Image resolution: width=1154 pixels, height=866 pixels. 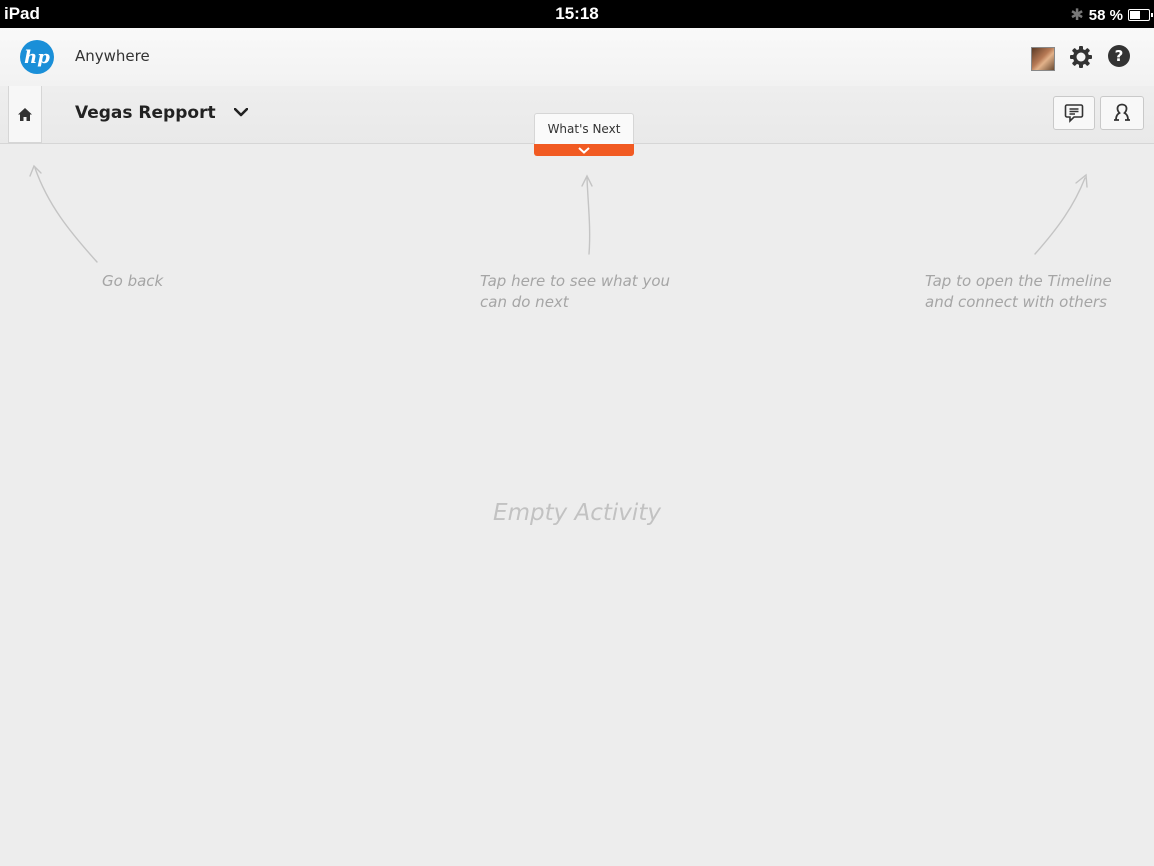 I want to click on hint-whats-next: Tap here to see what you can do next, so click(x=590, y=292).